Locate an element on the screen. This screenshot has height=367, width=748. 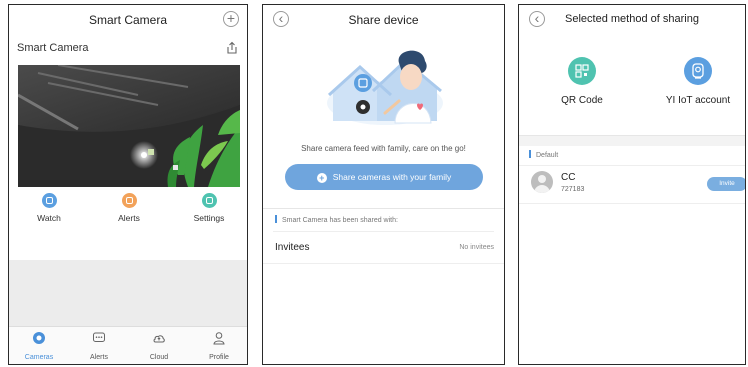
section-separator is located at coordinates (632, 140).